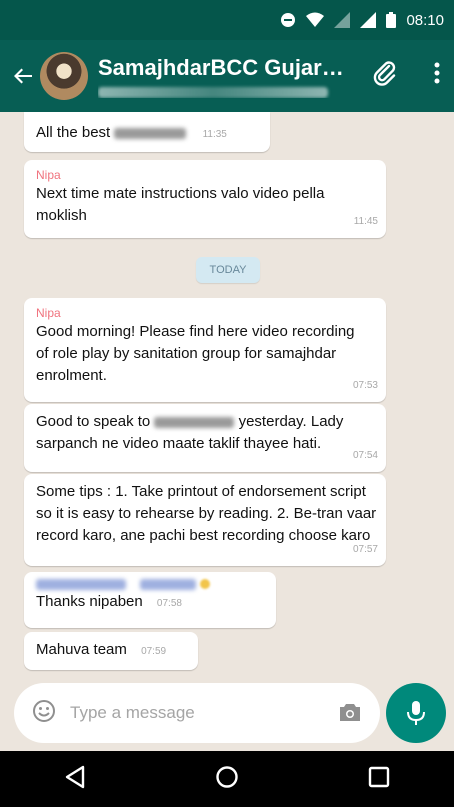  I want to click on message-time: 07:59, so click(154, 651).